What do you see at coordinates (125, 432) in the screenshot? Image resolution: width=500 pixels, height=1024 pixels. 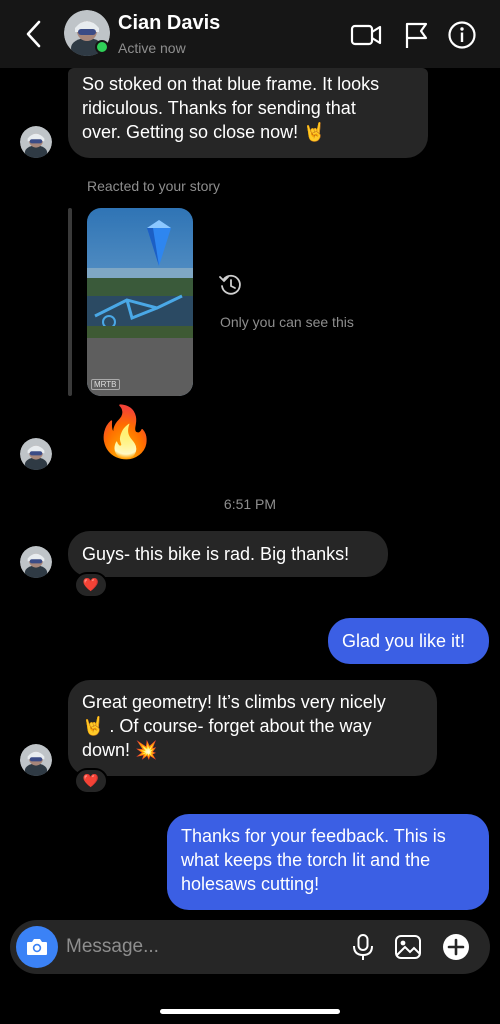 I see `fire-emoji: 🔥` at bounding box center [125, 432].